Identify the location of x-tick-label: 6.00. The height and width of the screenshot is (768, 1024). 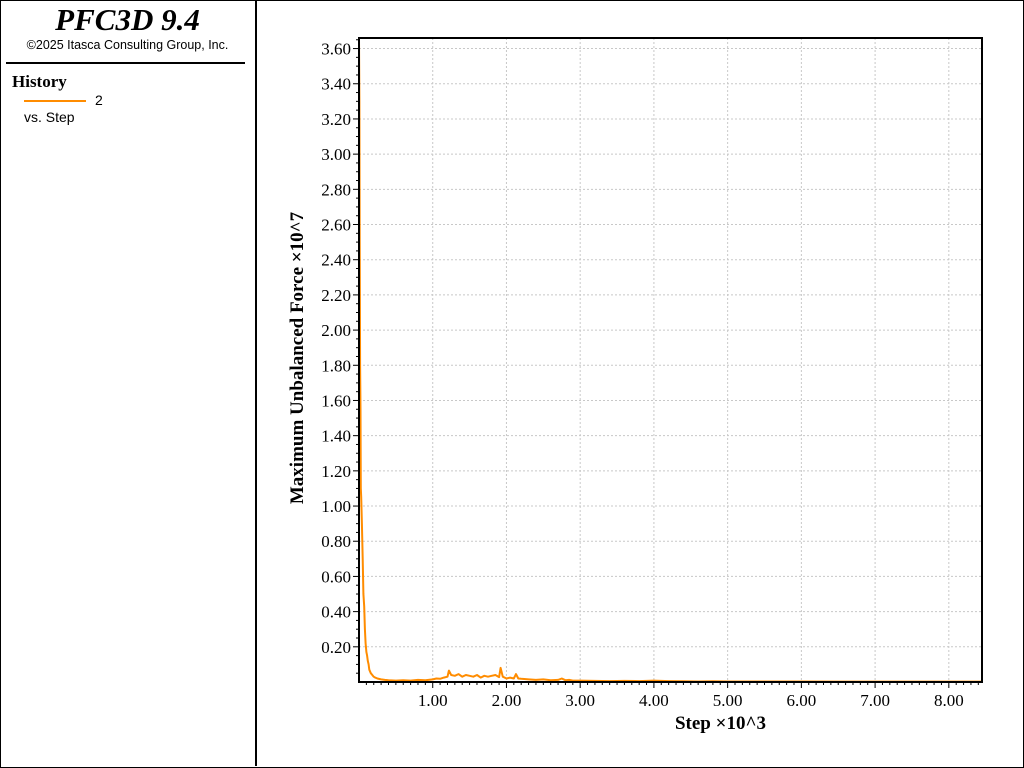
(801, 700).